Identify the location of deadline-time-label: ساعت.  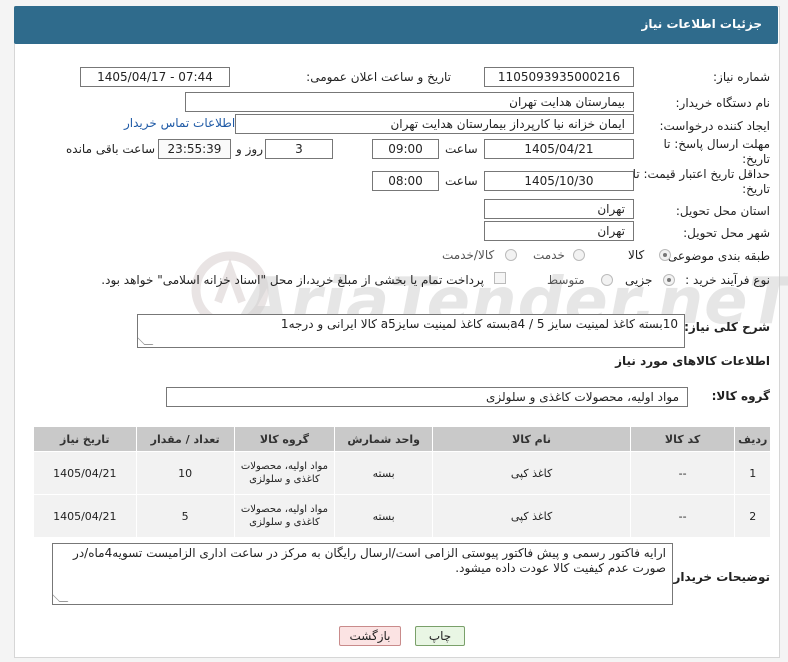
(461, 149).